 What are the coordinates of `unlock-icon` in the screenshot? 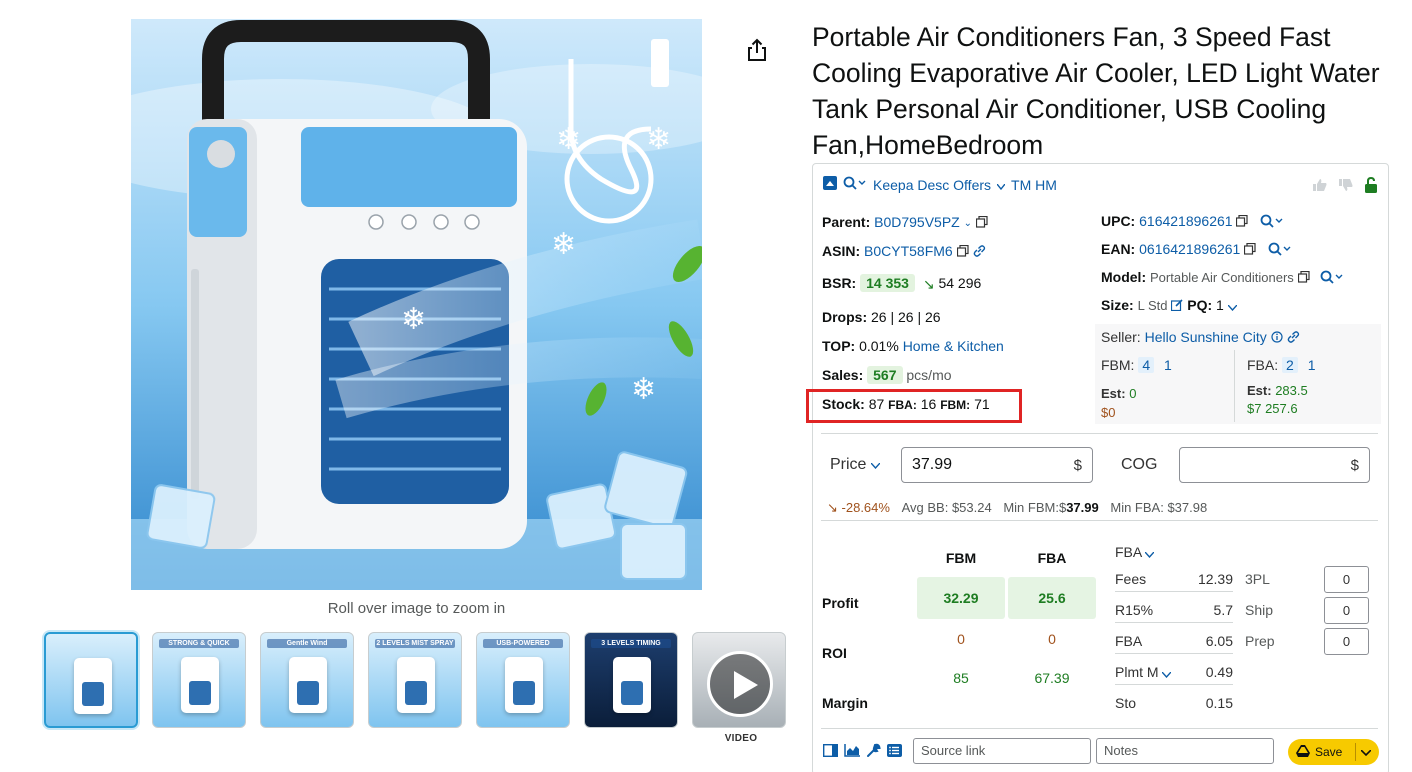 It's located at (1371, 186).